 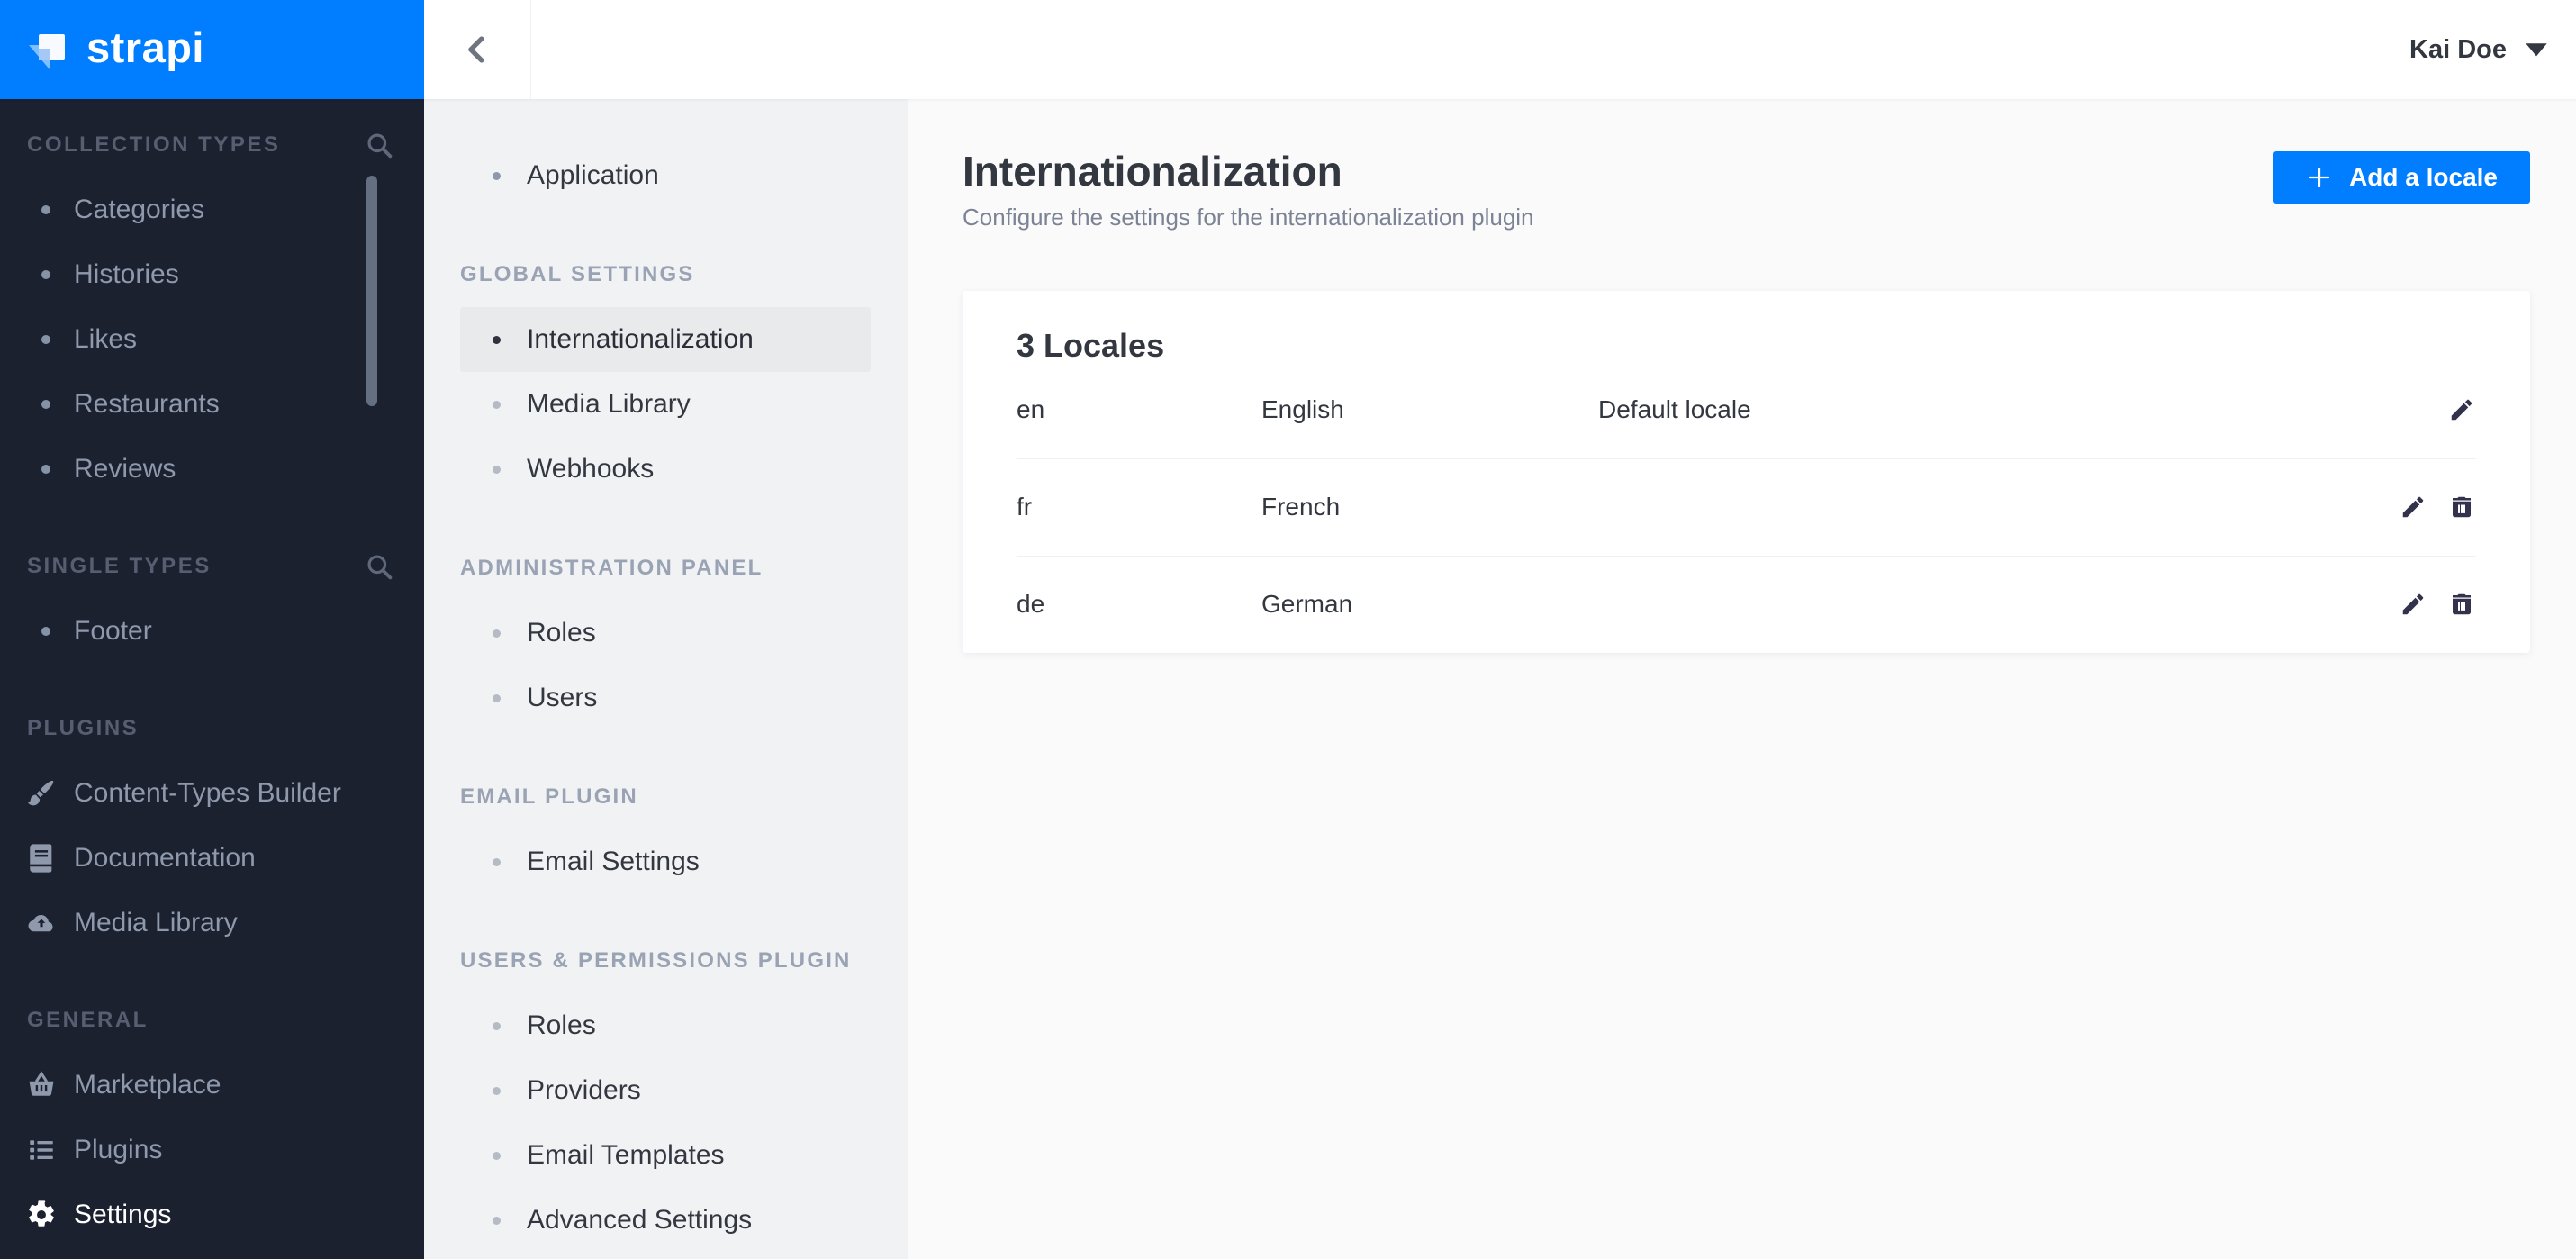 I want to click on subnav-item-up-email-templates: Email Templates, so click(x=665, y=1155).